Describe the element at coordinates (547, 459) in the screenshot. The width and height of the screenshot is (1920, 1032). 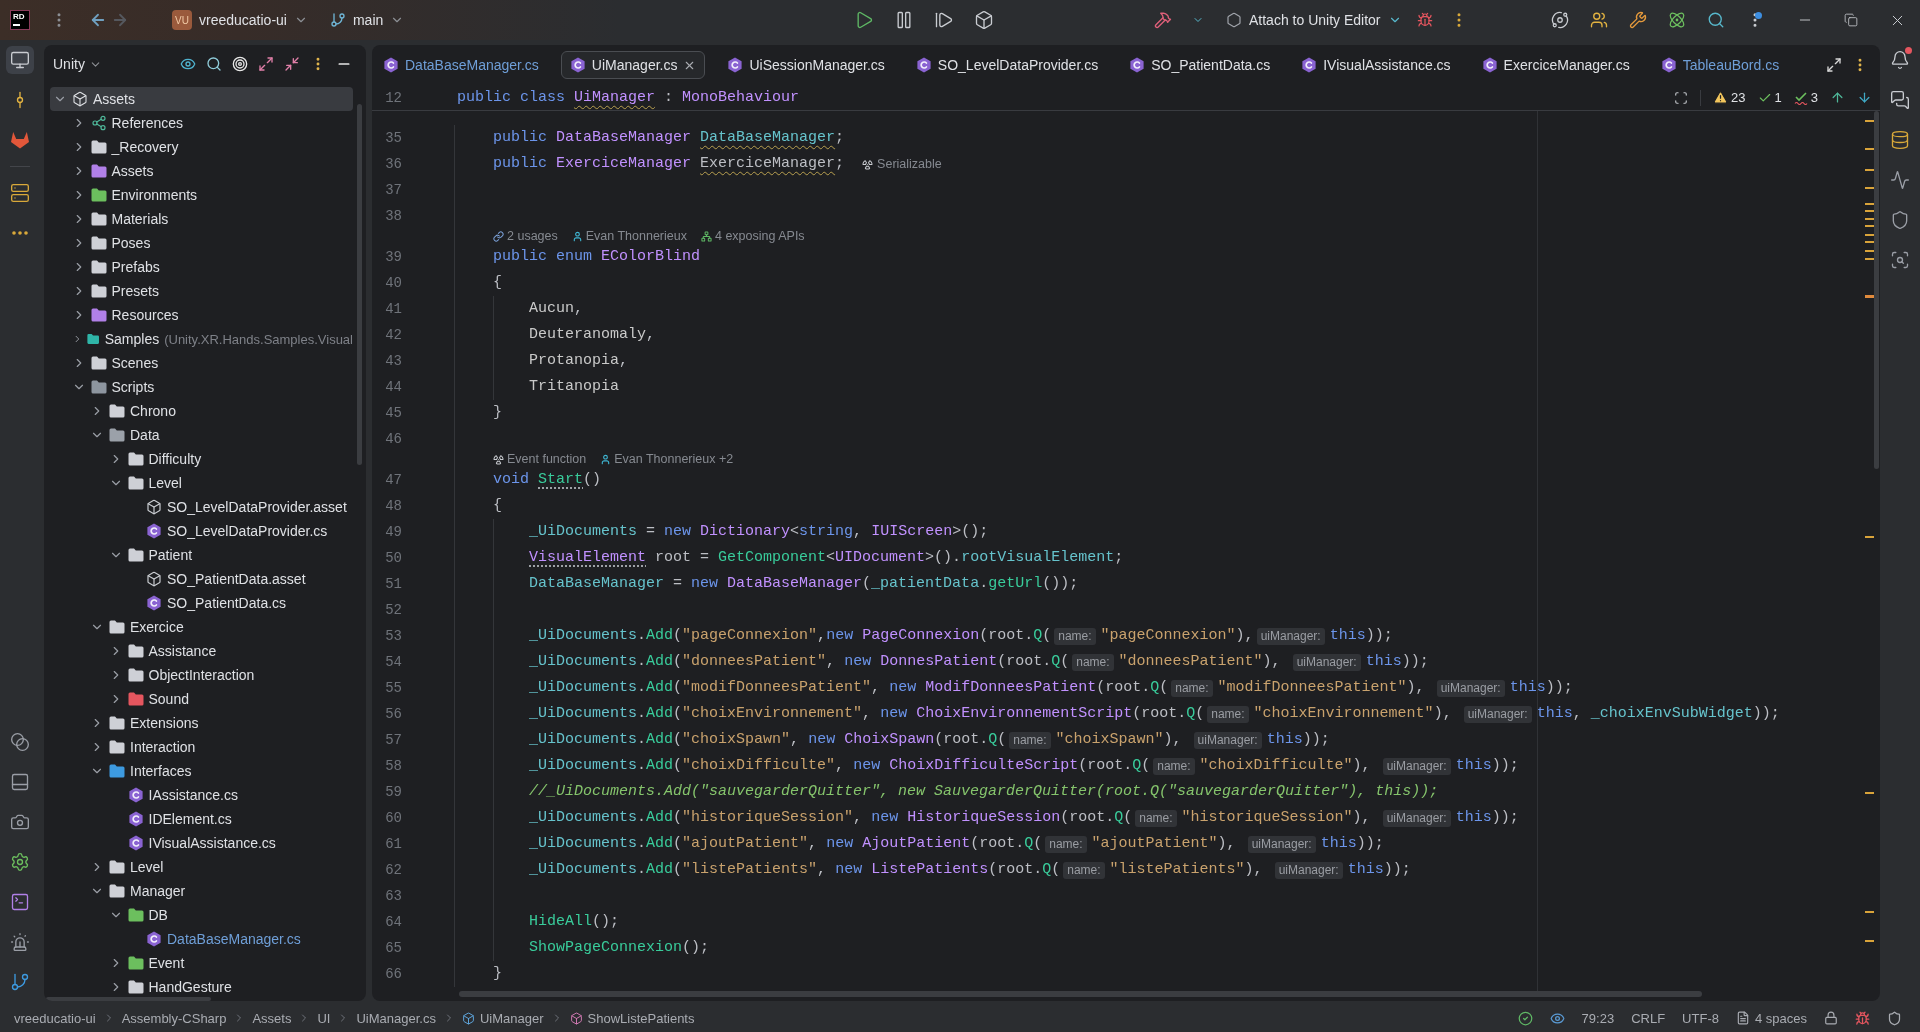
I see `code-lens-link: Event function` at that location.